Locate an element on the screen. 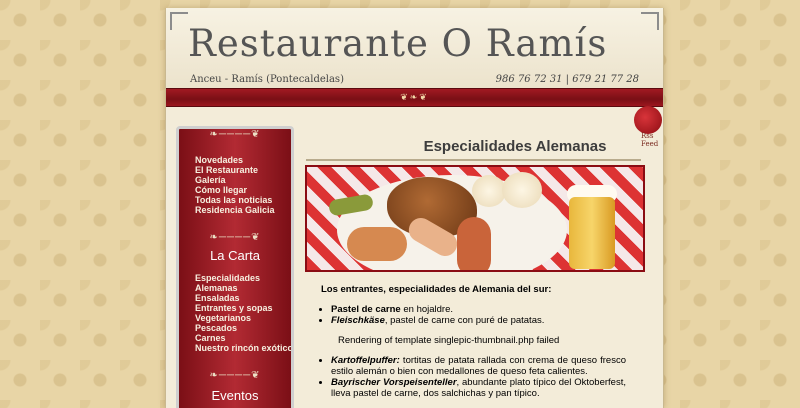 This screenshot has height=408, width=800. menu-item-novedades: Novedades is located at coordinates (243, 160).